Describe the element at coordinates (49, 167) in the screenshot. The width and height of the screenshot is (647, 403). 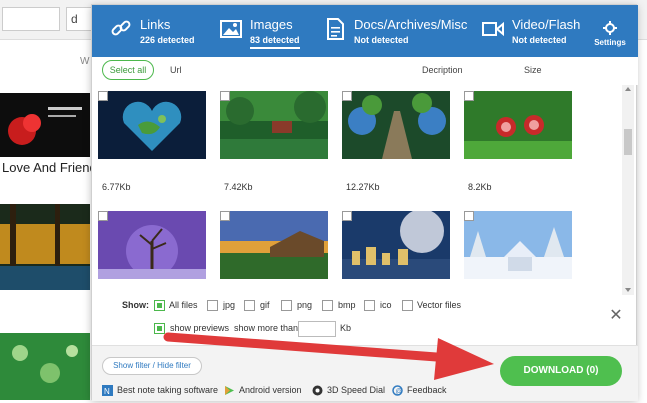
I see `background-caption: Love And Friend` at that location.